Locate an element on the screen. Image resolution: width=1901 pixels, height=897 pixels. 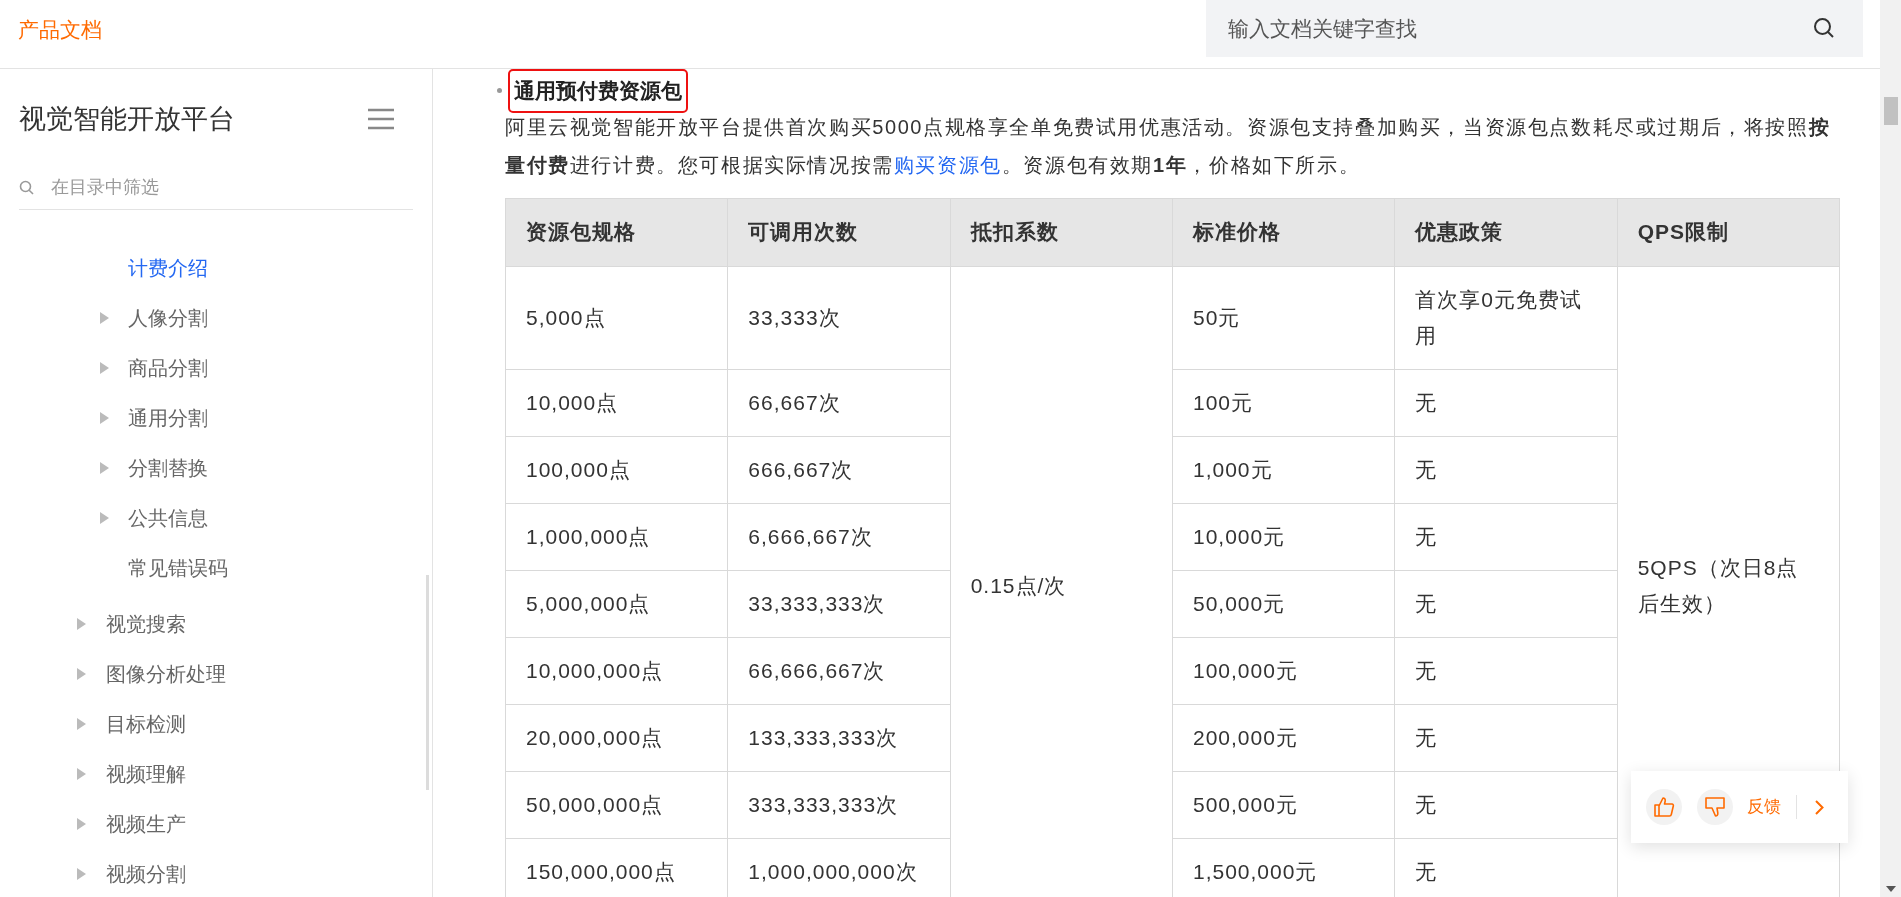
table-cell: 5,000点 is located at coordinates (616, 317).